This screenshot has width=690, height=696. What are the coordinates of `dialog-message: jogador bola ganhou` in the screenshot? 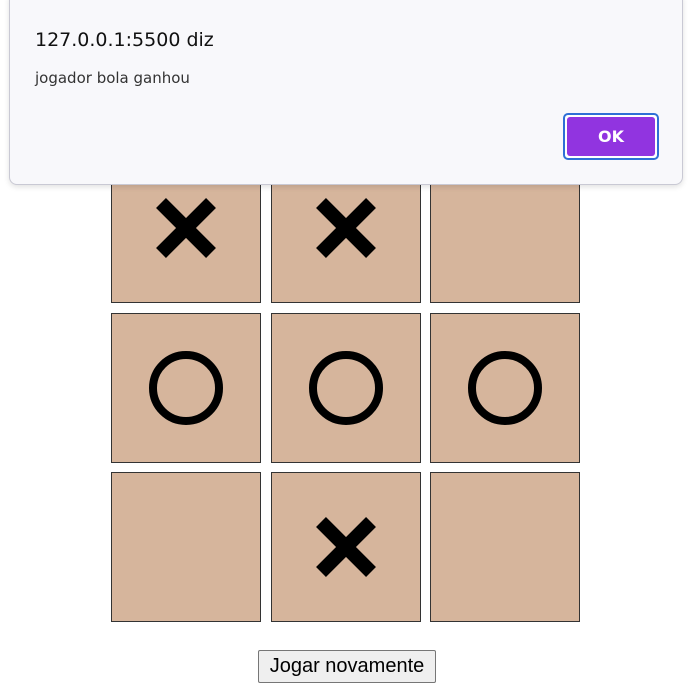 It's located at (112, 78).